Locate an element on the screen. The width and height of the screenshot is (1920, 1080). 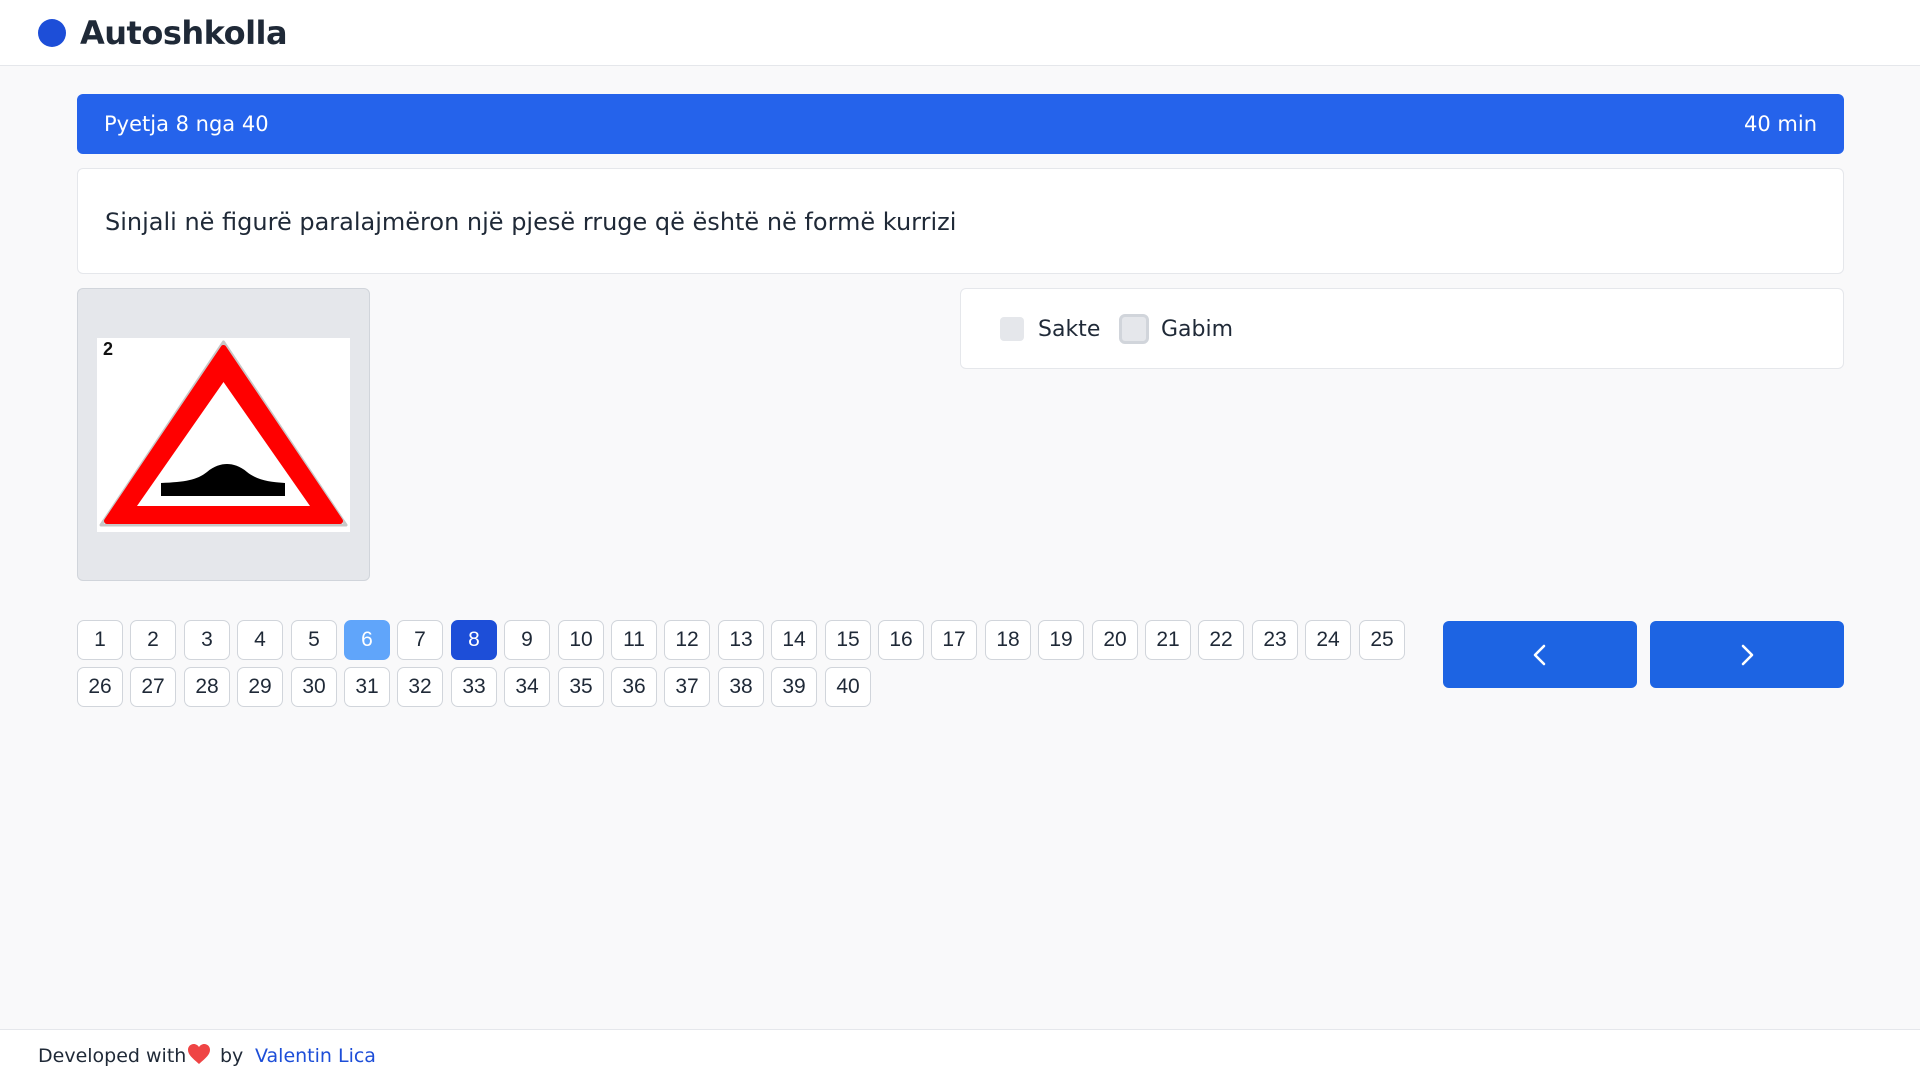
page-button-8: 8 is located at coordinates (474, 640).